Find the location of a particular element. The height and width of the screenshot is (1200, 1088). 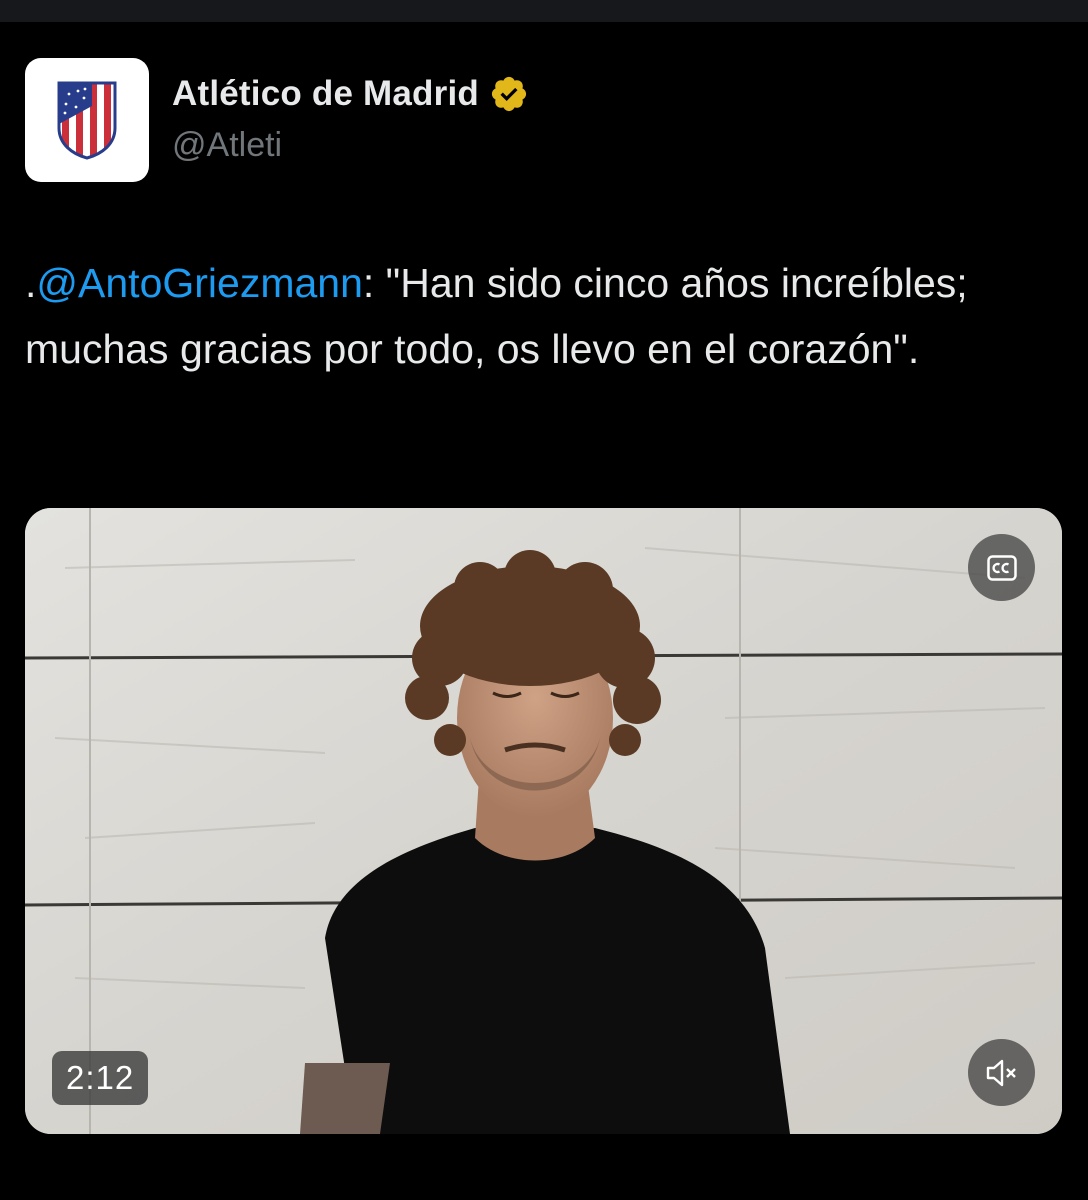

speaker-muted-icon is located at coordinates (1001, 1072).